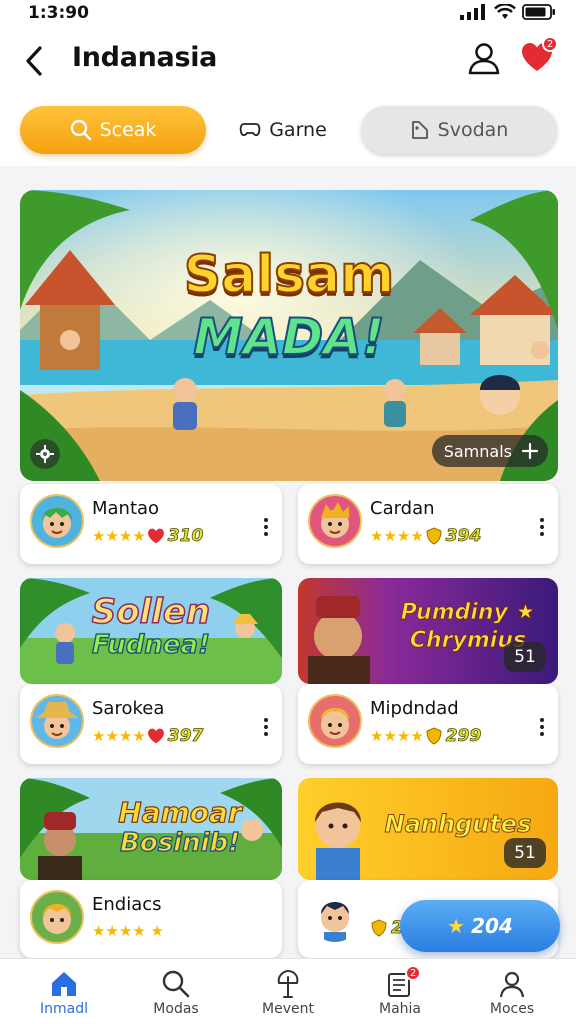 This screenshot has height=1024, width=576. I want to click on back-button, so click(35, 63).